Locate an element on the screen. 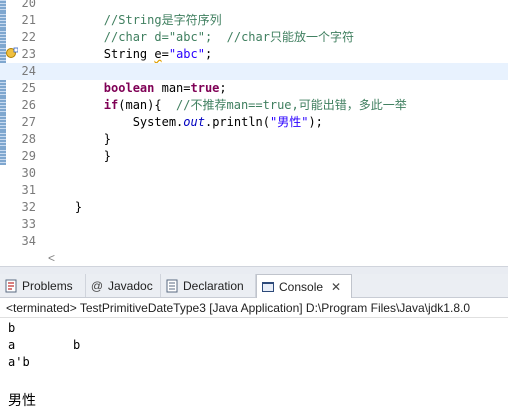  code-token: e is located at coordinates (158, 54).